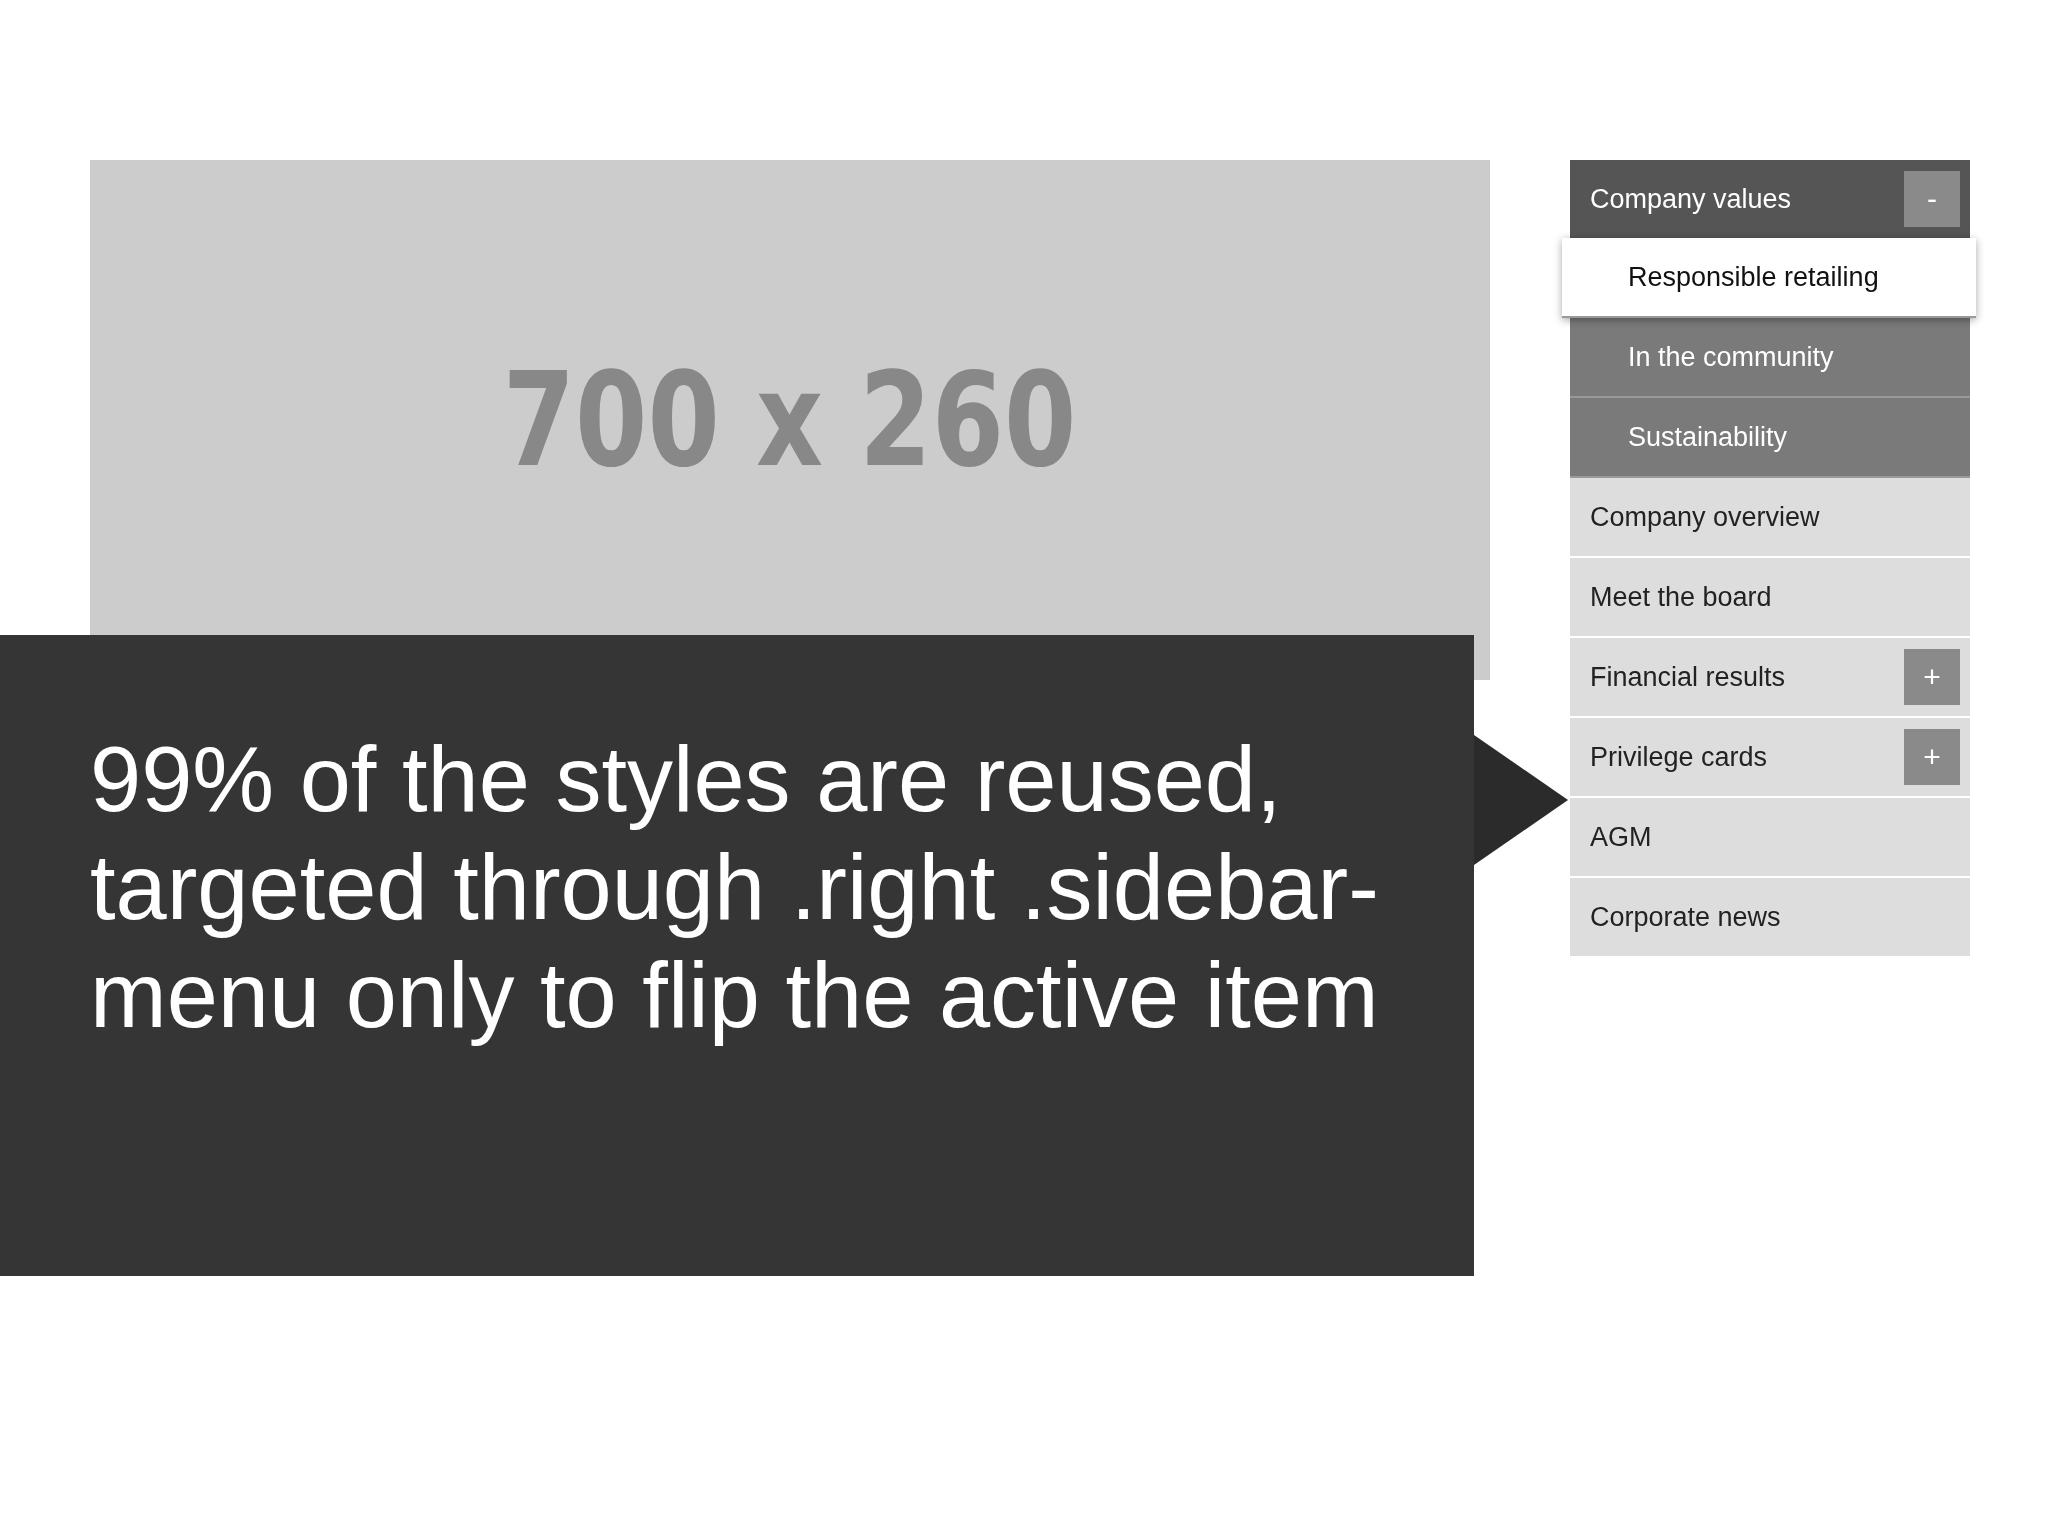 This screenshot has width=2048, height=1536. I want to click on caption-text: 99% of the styles are reused, targeted through .right .sidebar-menu only to flip the active item, so click(735, 887).